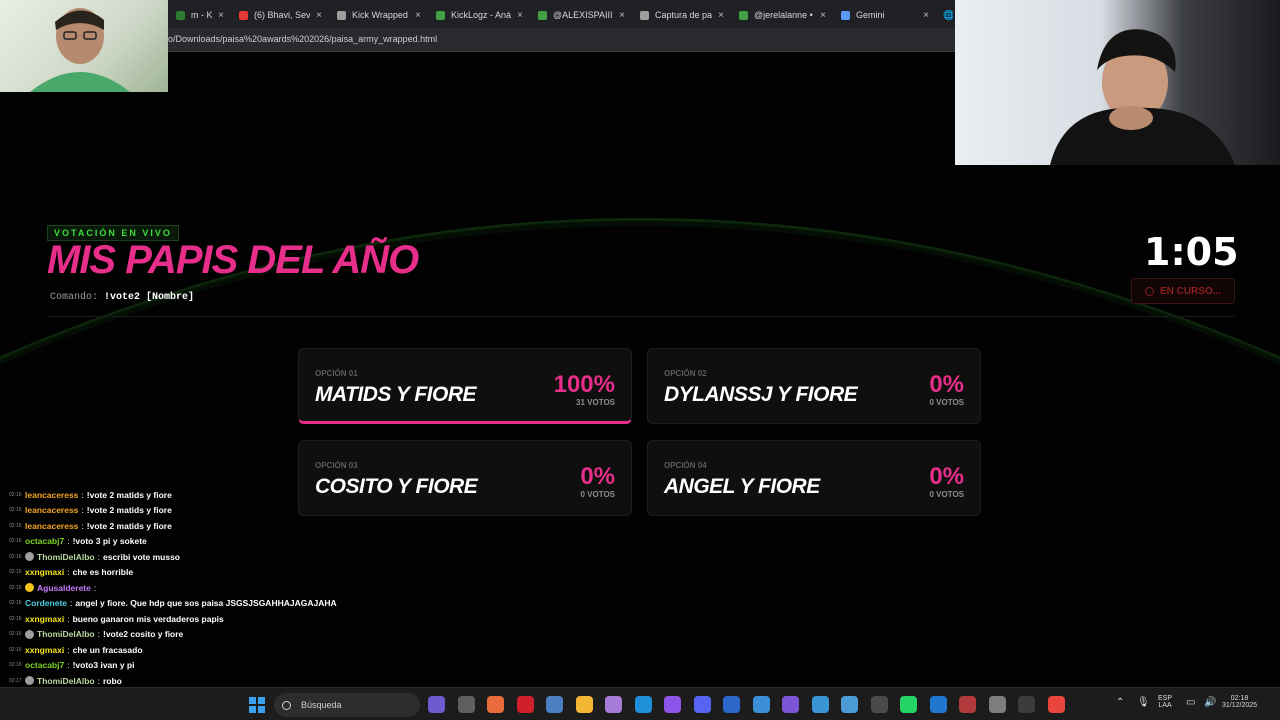 This screenshot has width=1280, height=720. I want to click on tray-chevron-icon: ⌃, so click(1120, 702).